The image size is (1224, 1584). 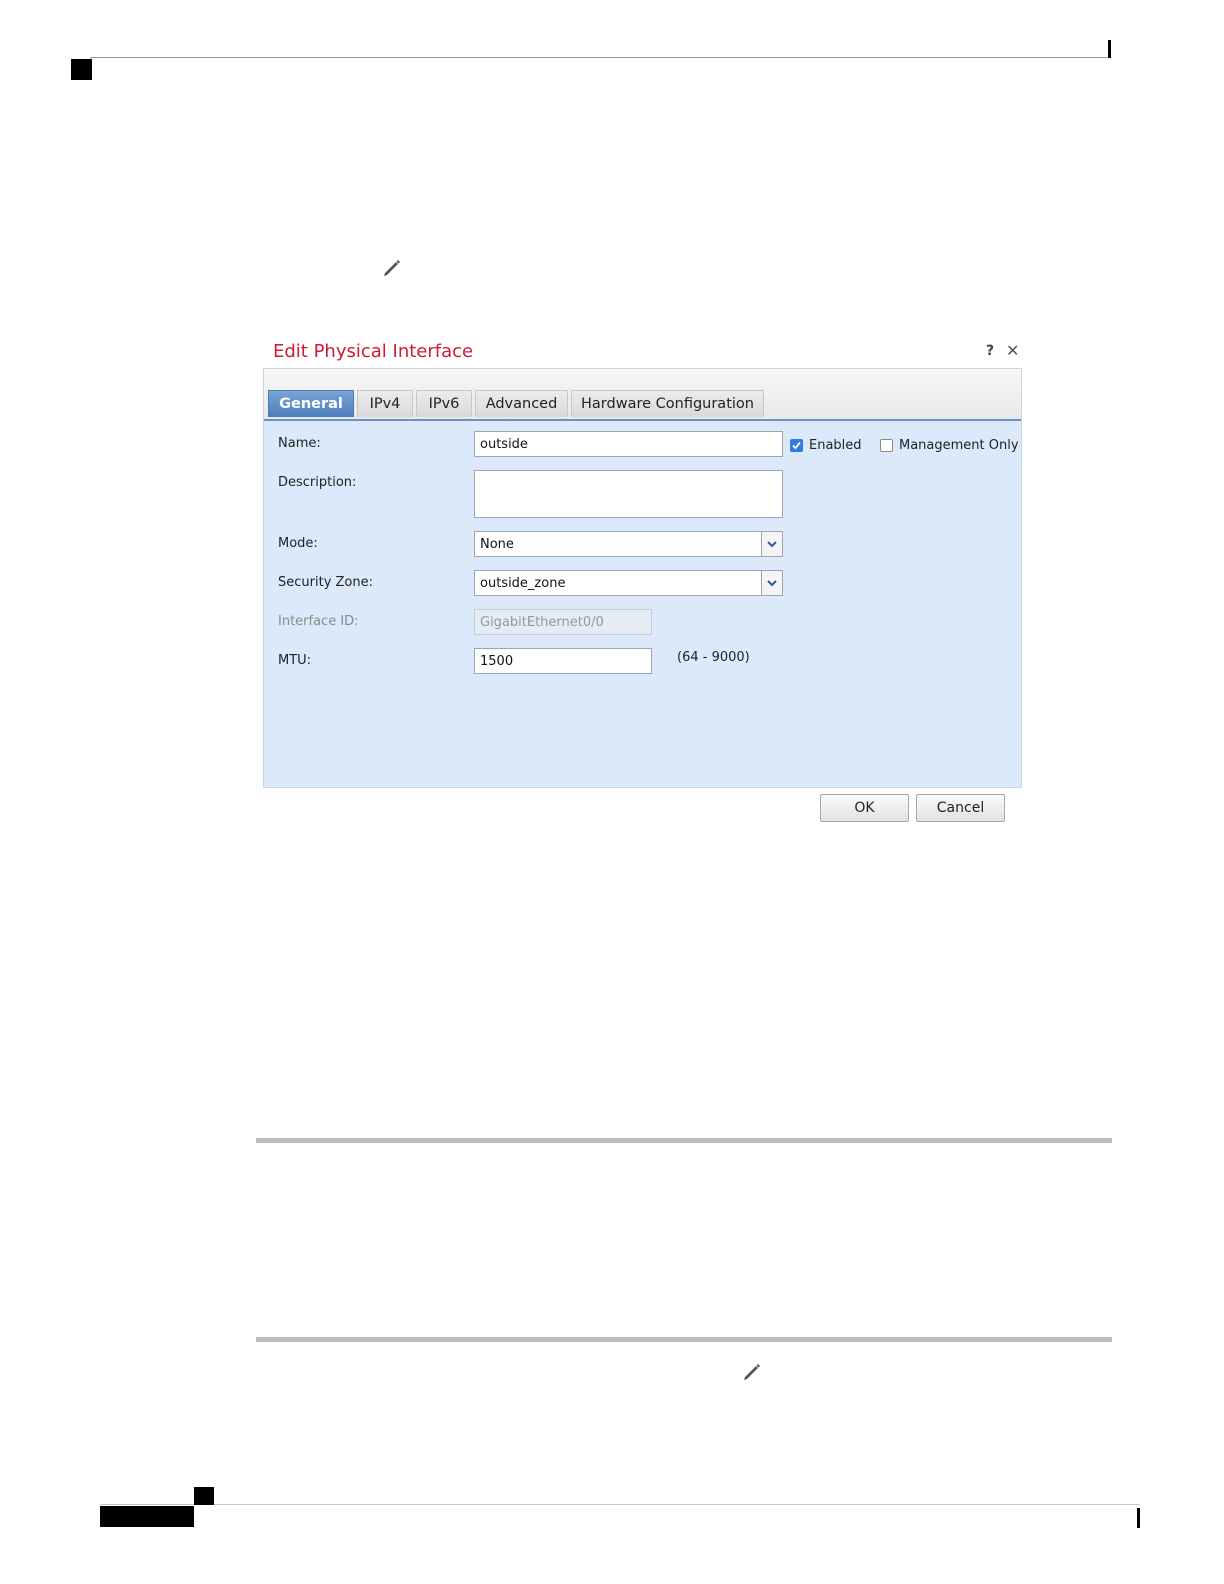 What do you see at coordinates (628, 494) in the screenshot?
I see `description-textarea` at bounding box center [628, 494].